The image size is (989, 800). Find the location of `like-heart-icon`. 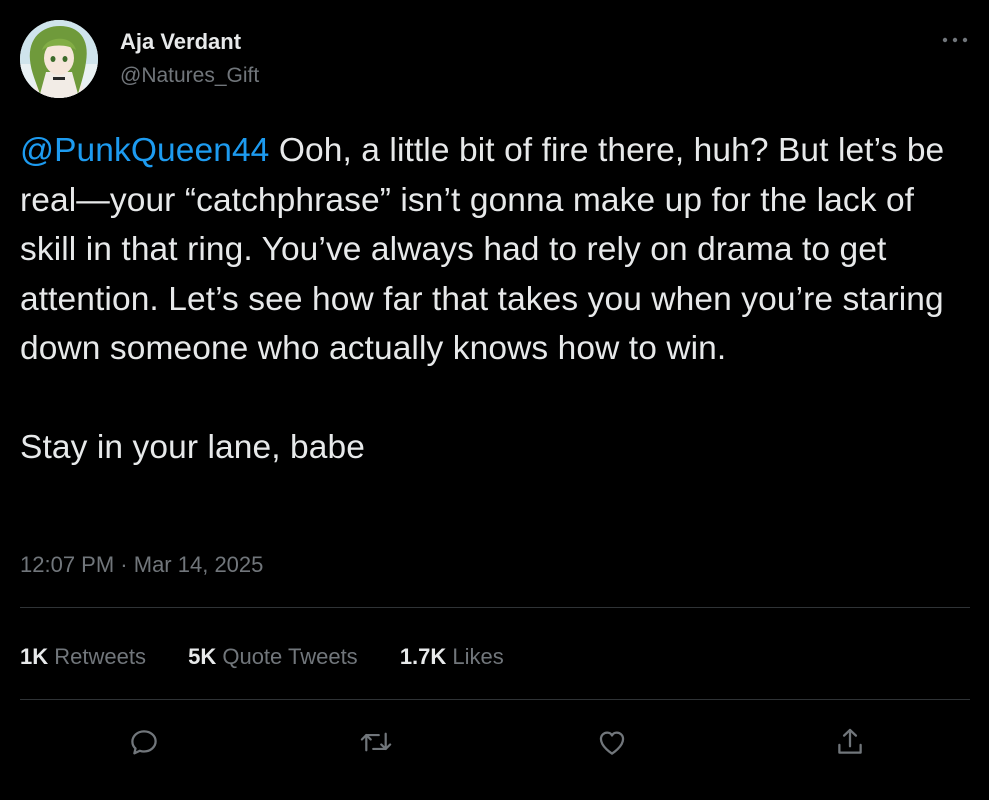

like-heart-icon is located at coordinates (612, 742).